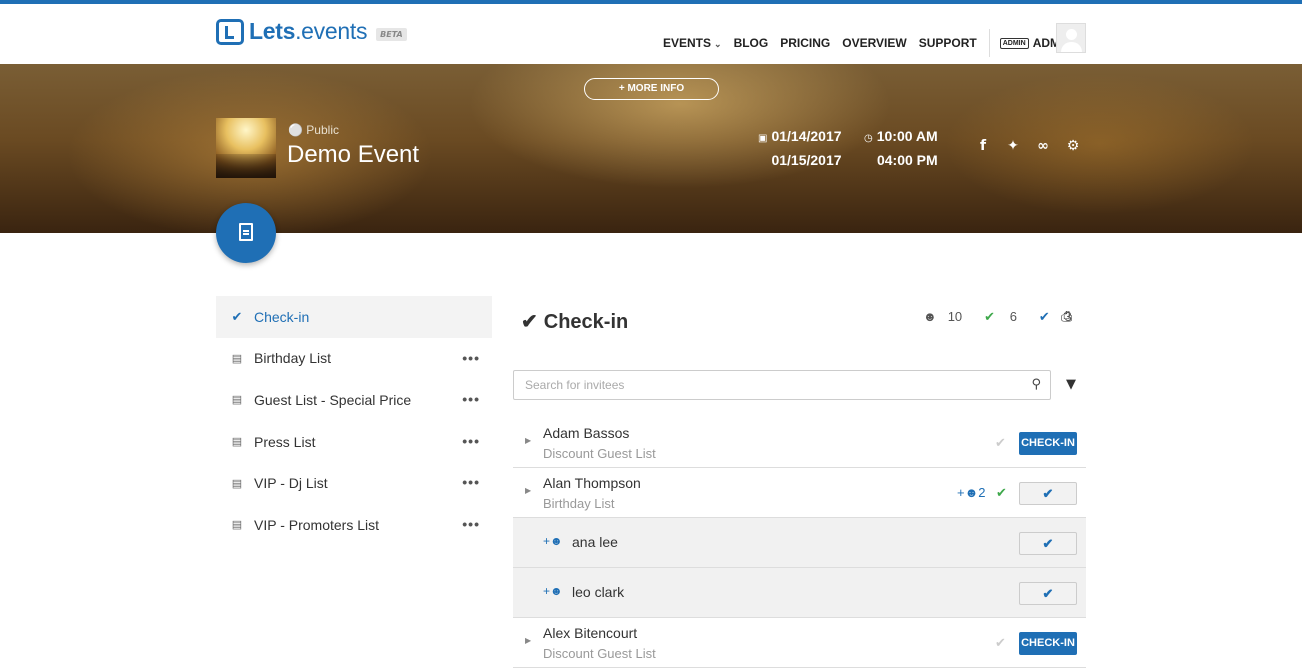 This screenshot has width=1302, height=669. I want to click on document-icon, so click(246, 232).